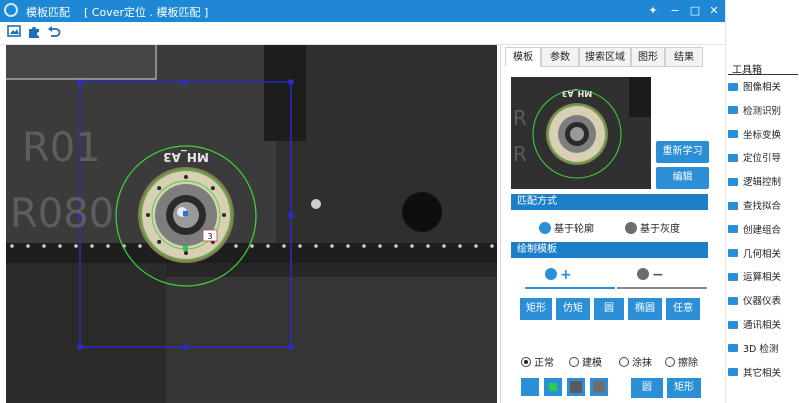 This screenshot has width=799, height=403. What do you see at coordinates (753, 350) in the screenshot?
I see `toolbox-item: 3D 检测` at bounding box center [753, 350].